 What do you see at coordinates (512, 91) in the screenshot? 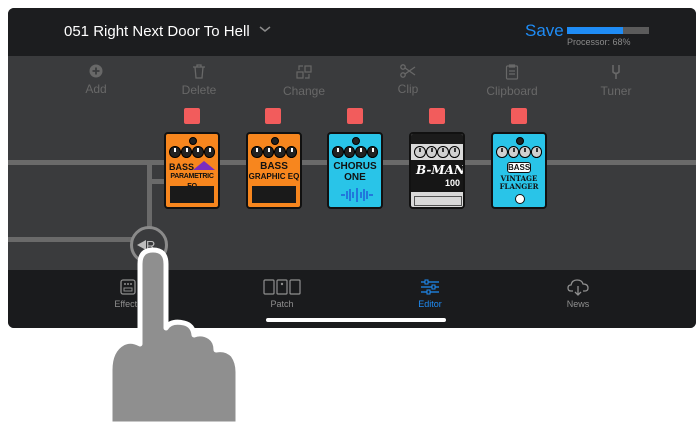
I see `clipboard-label: Clipboard` at bounding box center [512, 91].